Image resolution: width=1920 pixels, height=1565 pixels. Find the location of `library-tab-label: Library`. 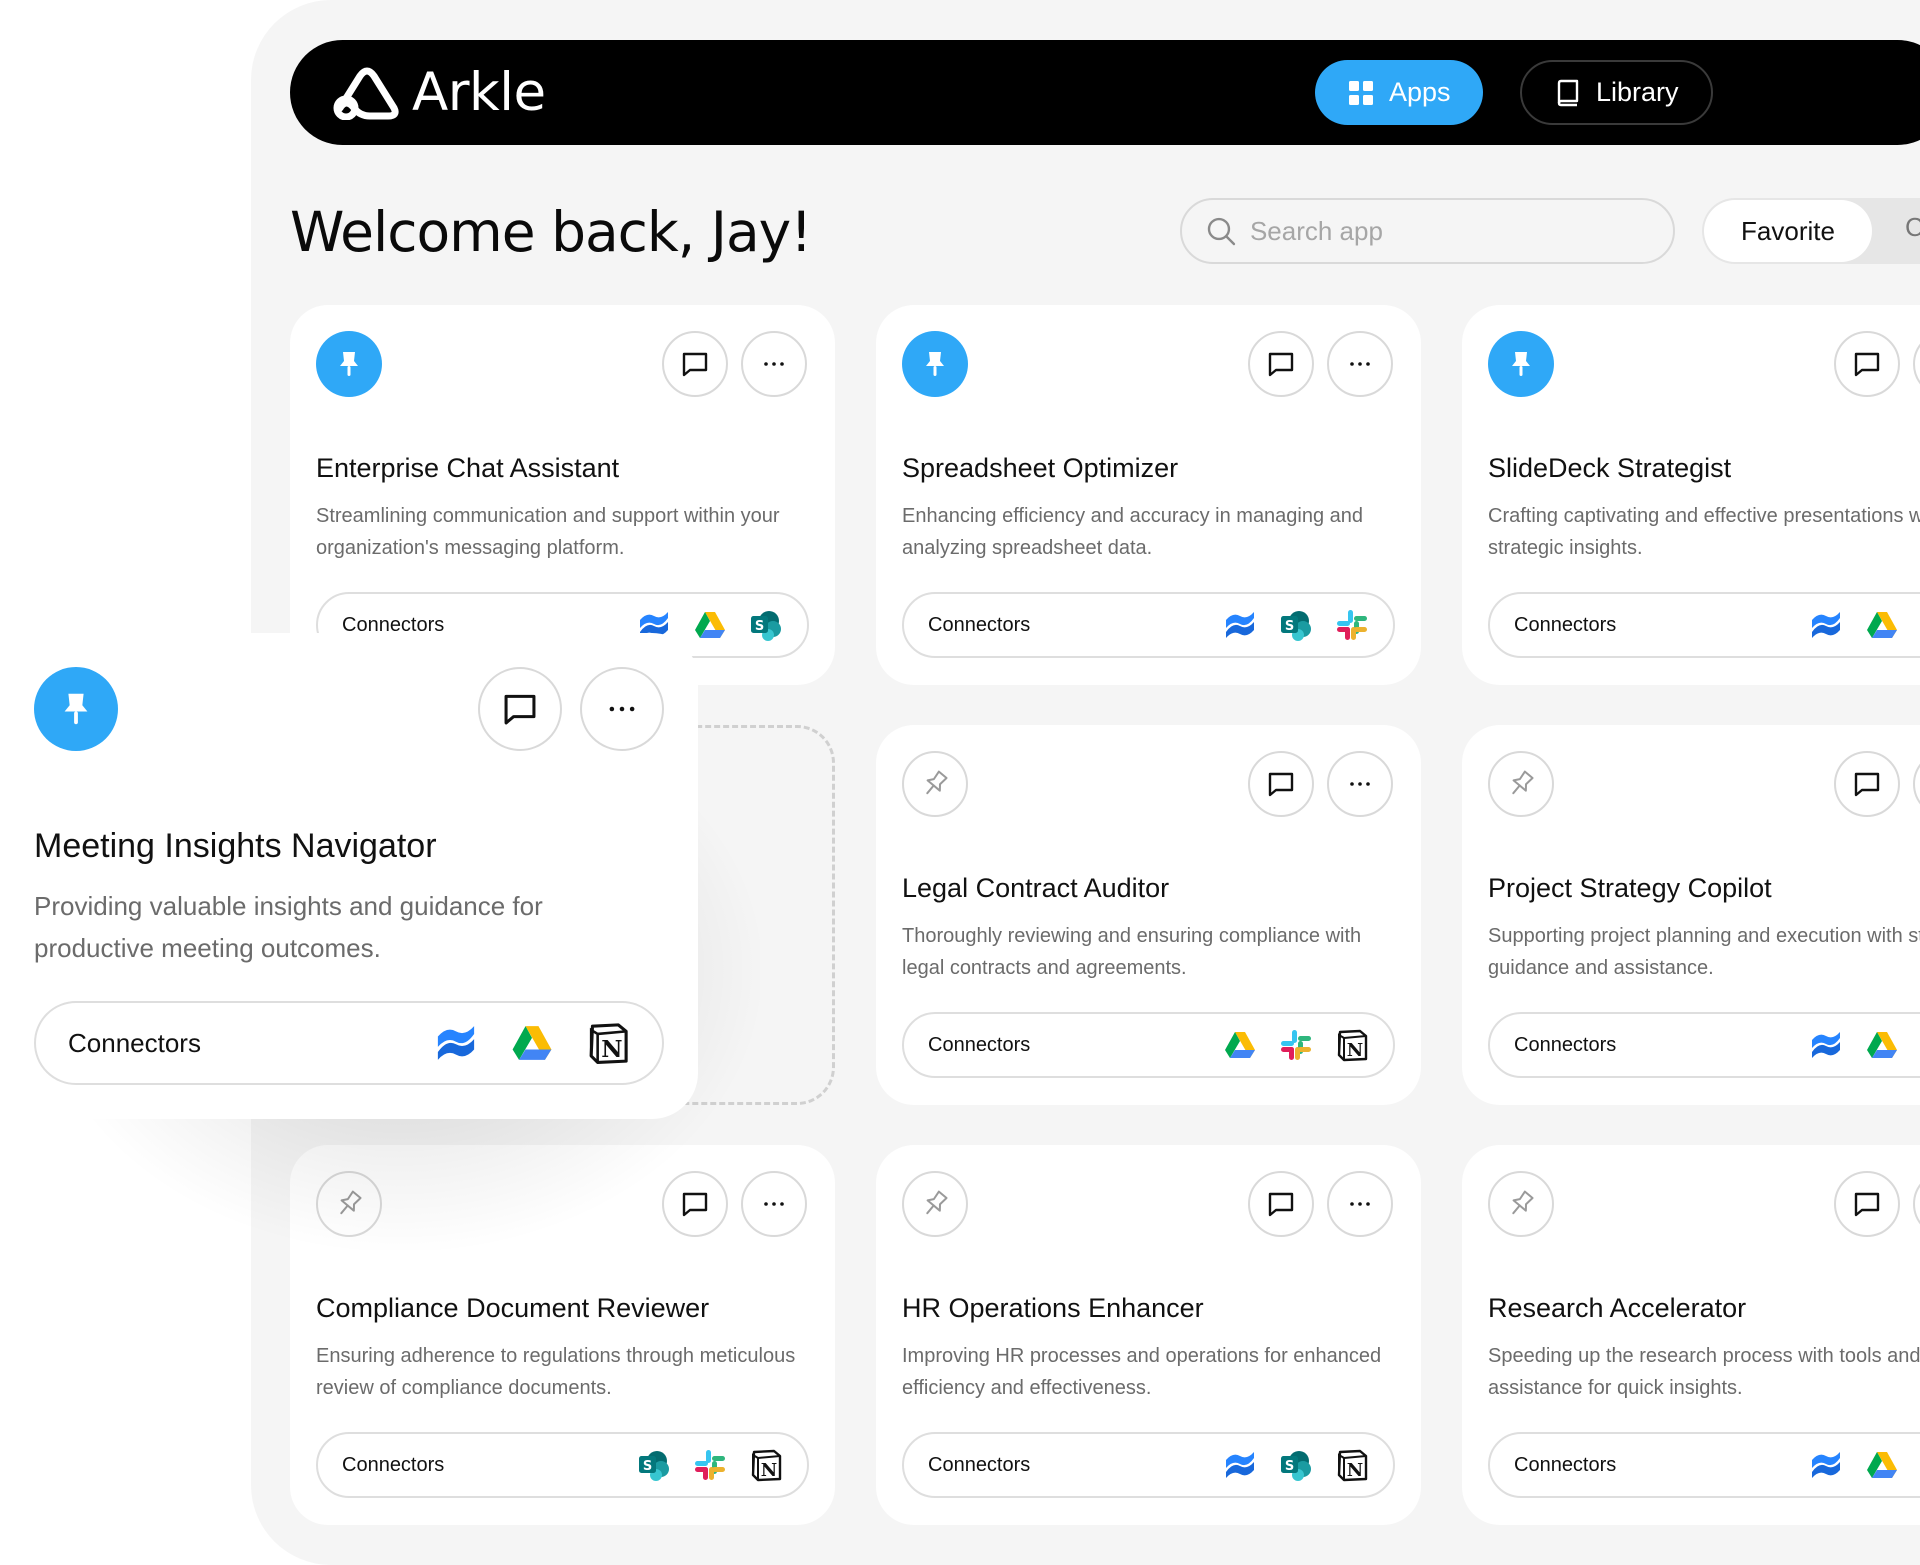

library-tab-label: Library is located at coordinates (1637, 92).